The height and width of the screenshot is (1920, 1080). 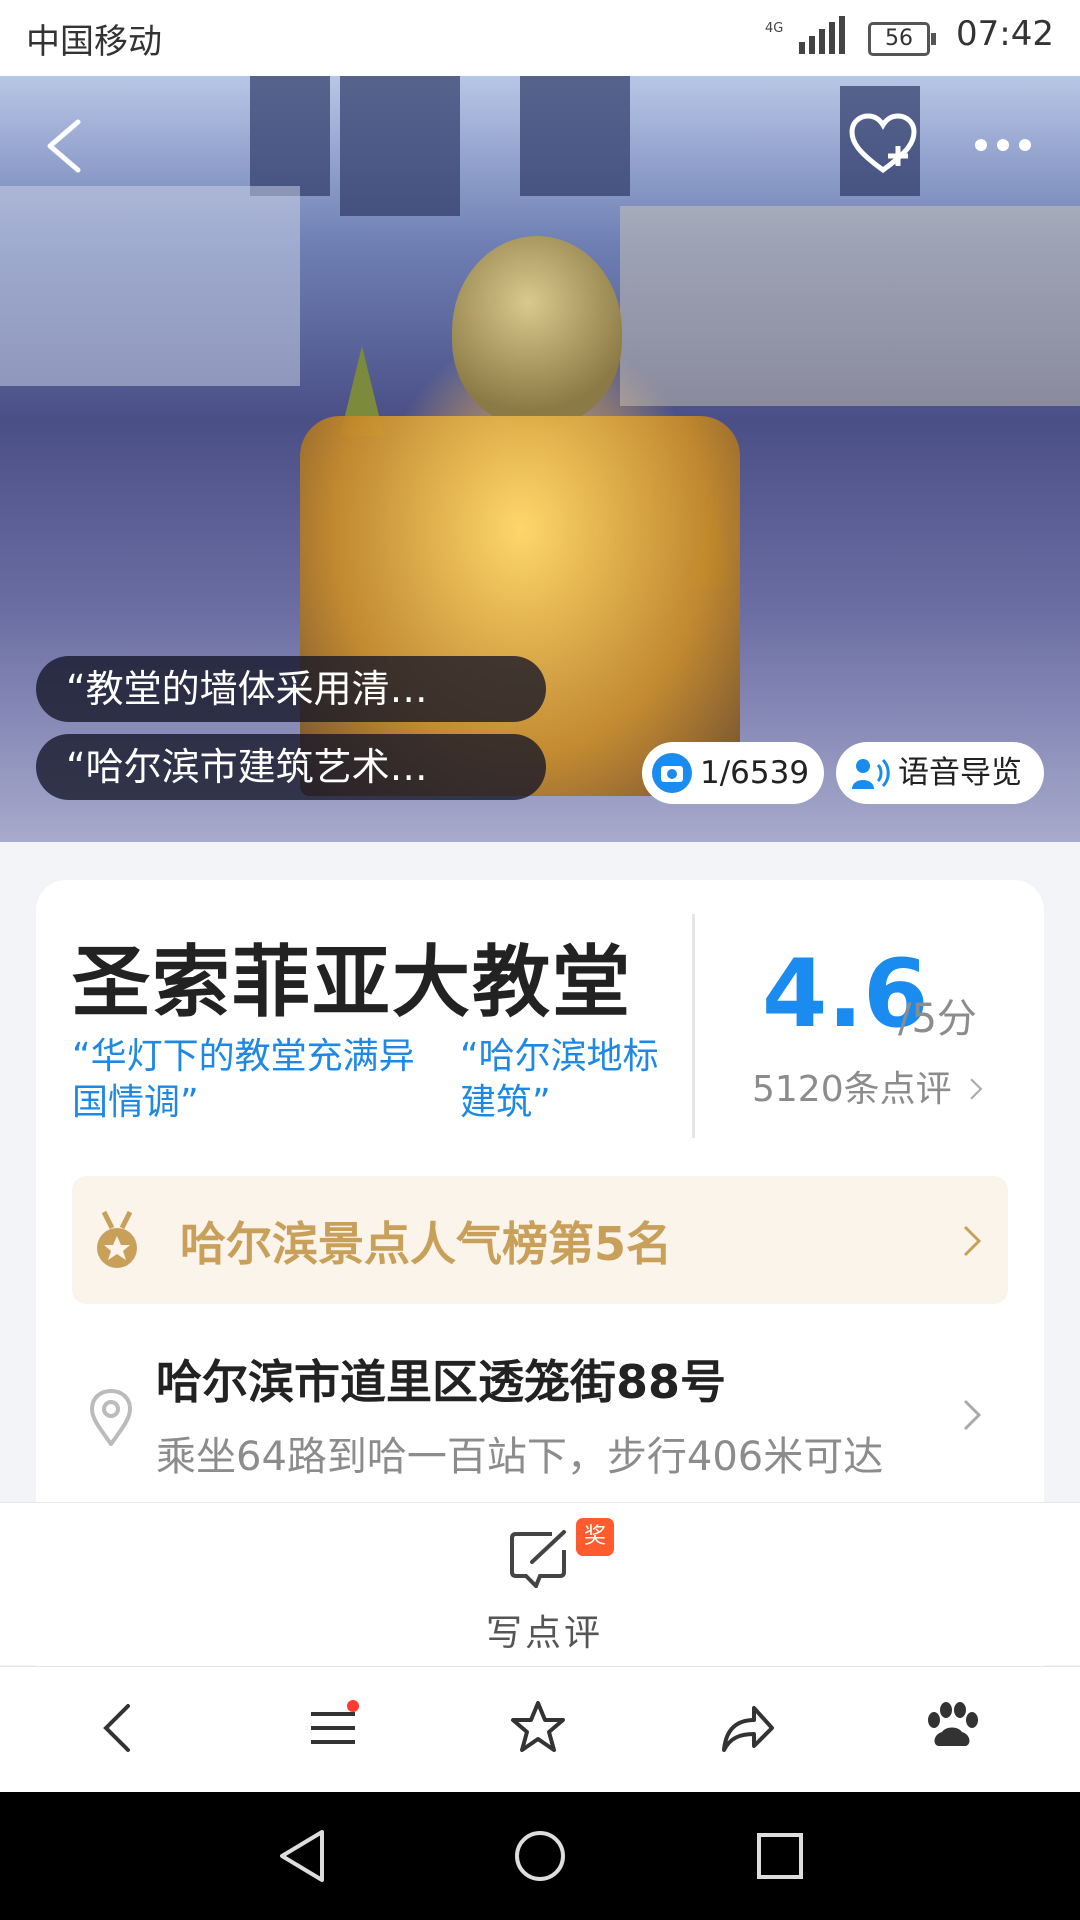 What do you see at coordinates (805, 35) in the screenshot?
I see `signal-icon: 4G` at bounding box center [805, 35].